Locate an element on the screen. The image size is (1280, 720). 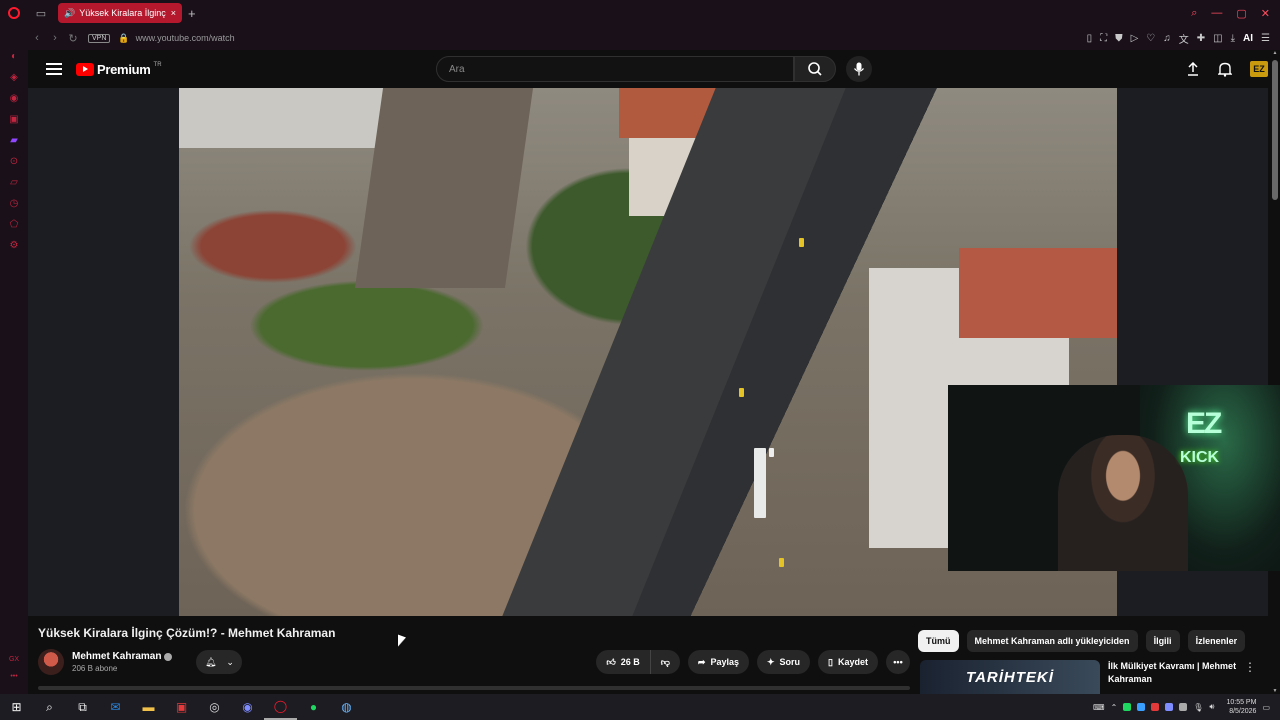
system-clock: 10:55 PM 8/5/2026 is located at coordinates (1241, 707).